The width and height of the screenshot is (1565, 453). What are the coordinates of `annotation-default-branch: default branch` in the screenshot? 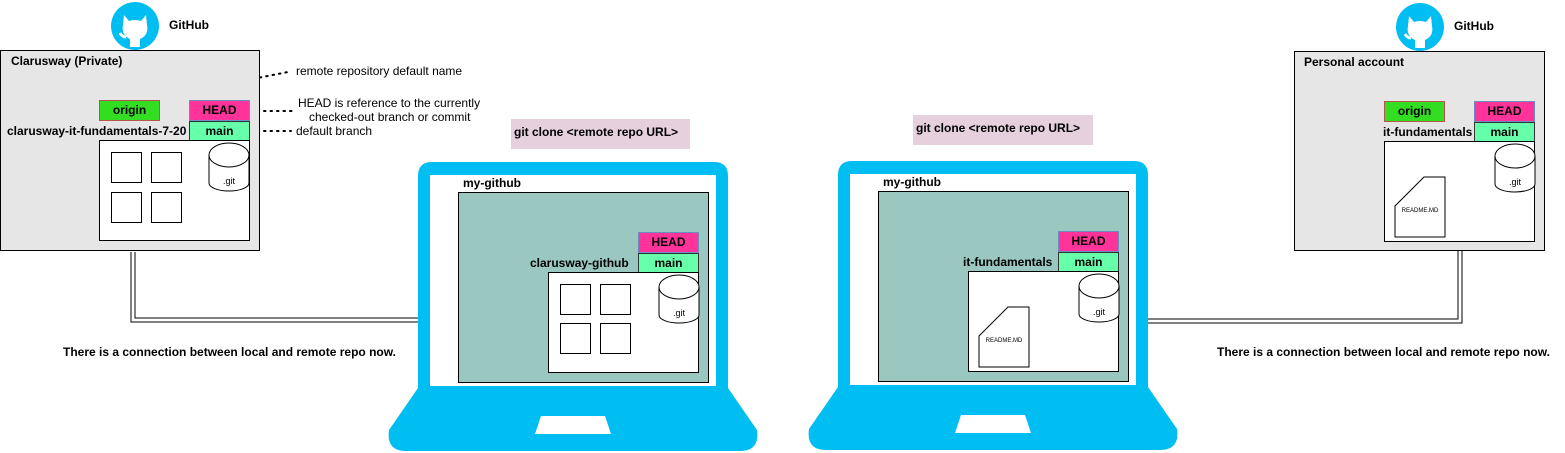 It's located at (334, 131).